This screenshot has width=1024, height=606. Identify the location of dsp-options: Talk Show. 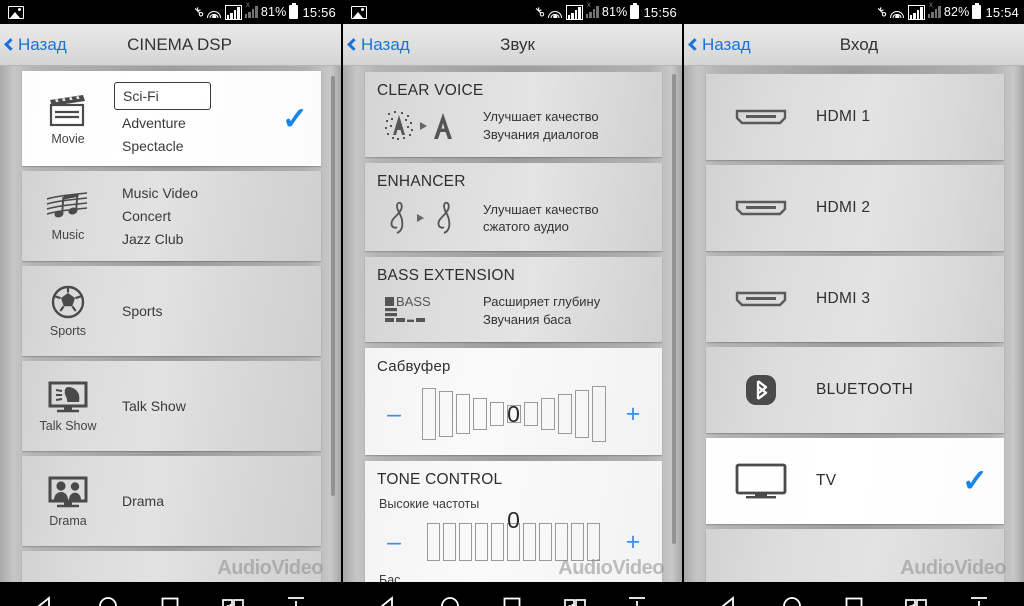
(191, 406).